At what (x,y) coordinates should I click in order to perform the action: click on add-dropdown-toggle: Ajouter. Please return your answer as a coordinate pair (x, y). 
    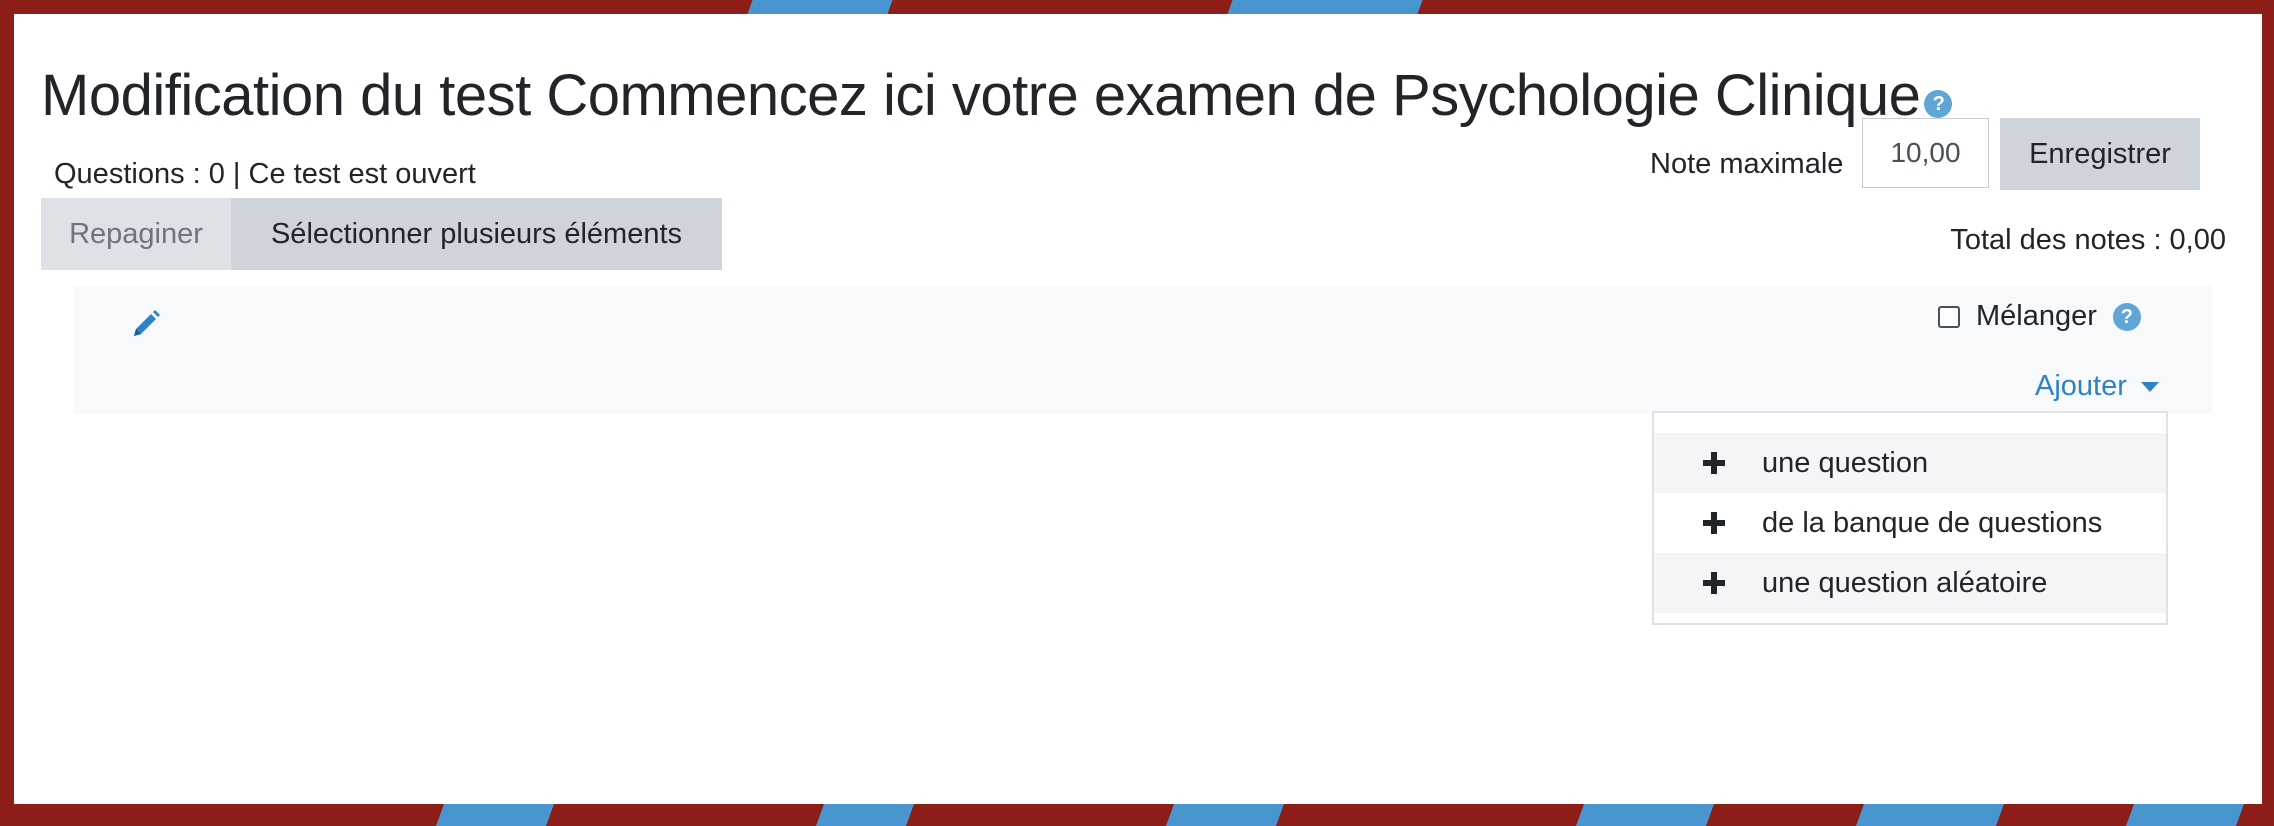
    Looking at the image, I should click on (2097, 386).